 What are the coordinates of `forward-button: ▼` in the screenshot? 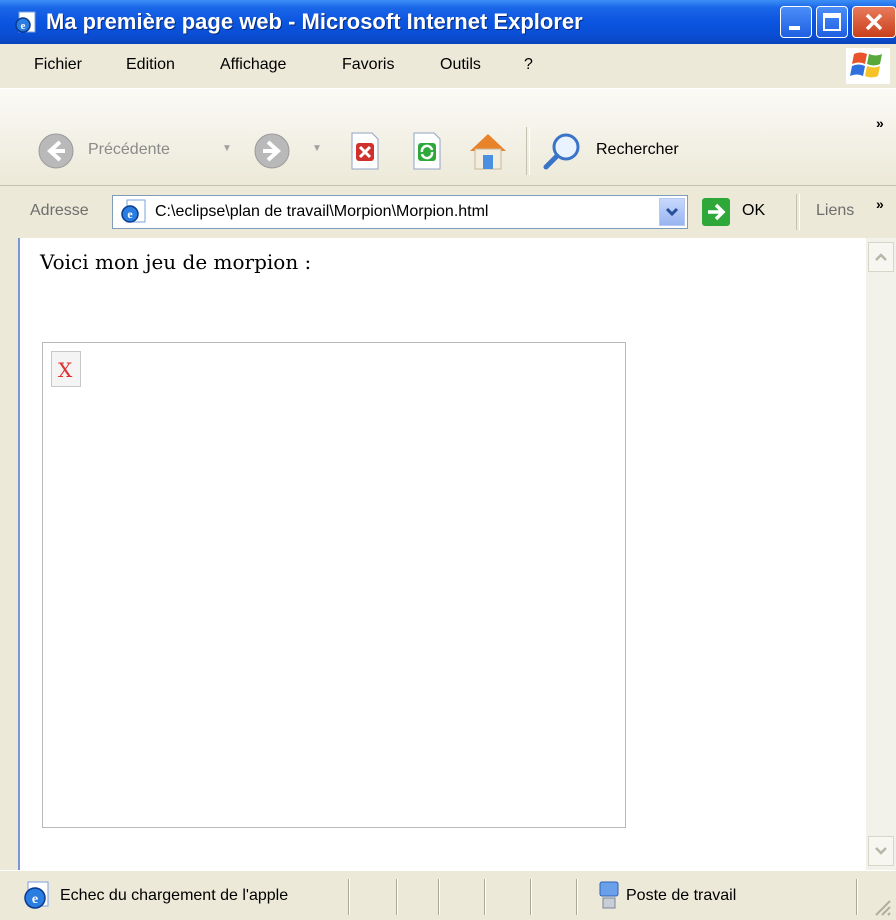 It's located at (292, 151).